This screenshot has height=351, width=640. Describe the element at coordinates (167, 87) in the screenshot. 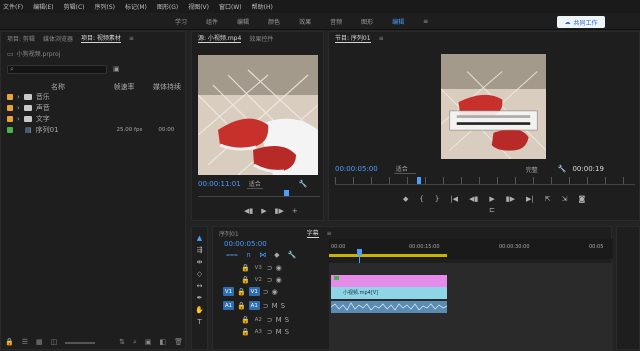

I see `col-duration: 媒体持续` at that location.